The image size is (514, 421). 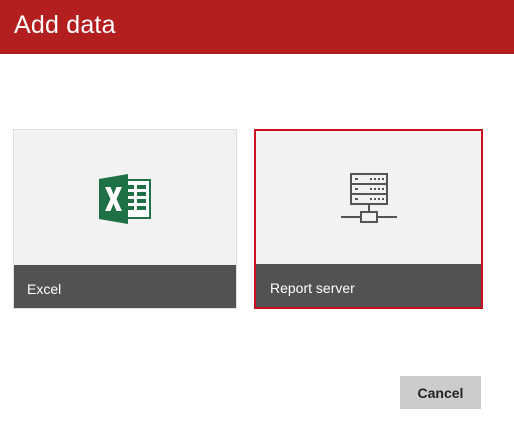 What do you see at coordinates (440, 392) in the screenshot?
I see `cancel-button: Cancel` at bounding box center [440, 392].